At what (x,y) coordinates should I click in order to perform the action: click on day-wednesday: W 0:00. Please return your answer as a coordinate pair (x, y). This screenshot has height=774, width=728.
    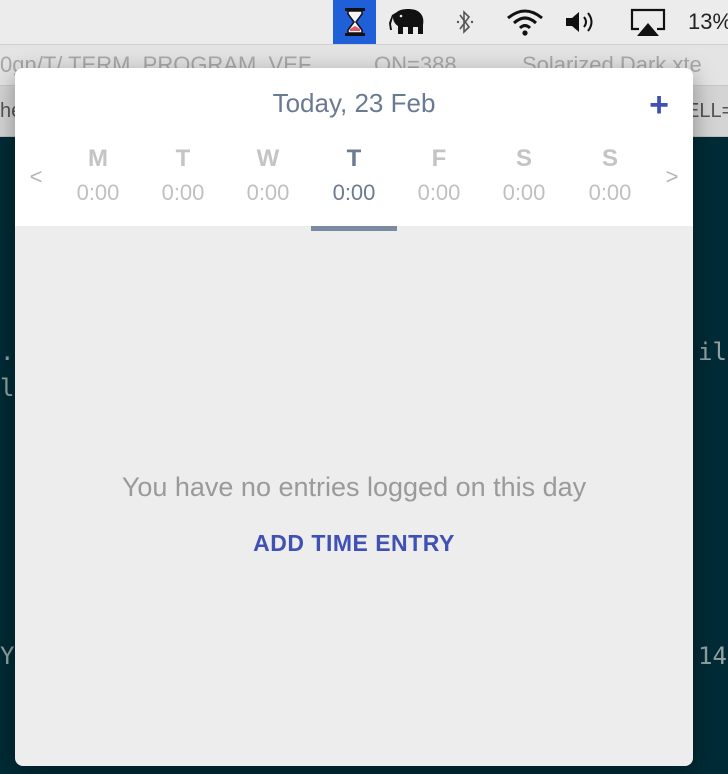
    Looking at the image, I should click on (268, 186).